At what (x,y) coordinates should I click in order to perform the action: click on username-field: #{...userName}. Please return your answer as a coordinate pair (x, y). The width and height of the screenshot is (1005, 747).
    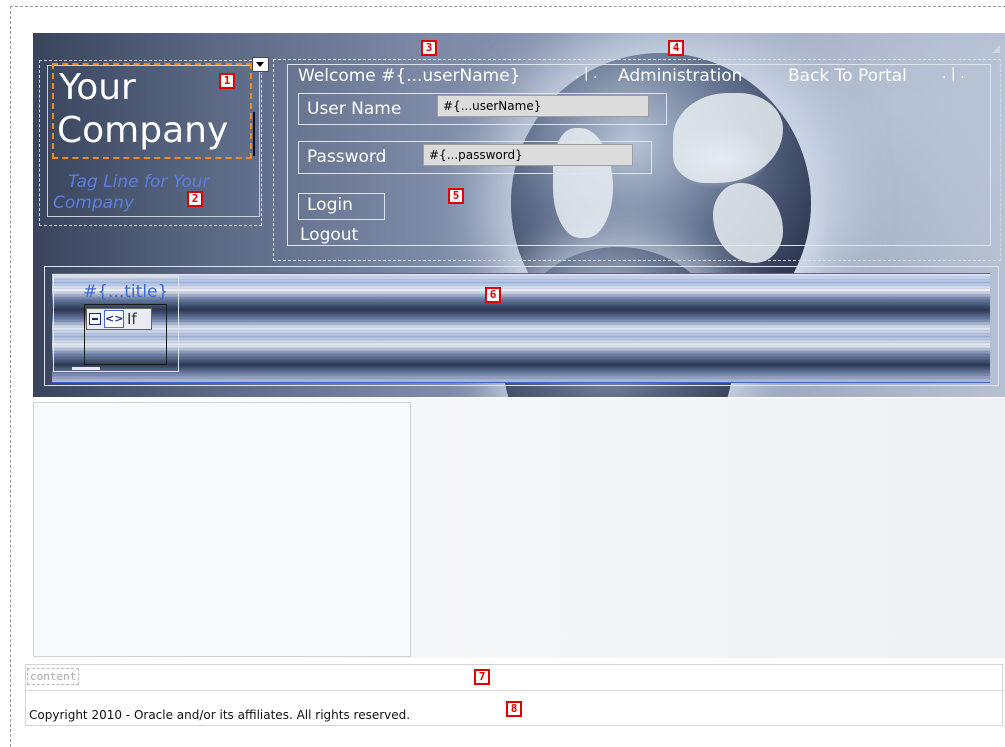
    Looking at the image, I should click on (543, 106).